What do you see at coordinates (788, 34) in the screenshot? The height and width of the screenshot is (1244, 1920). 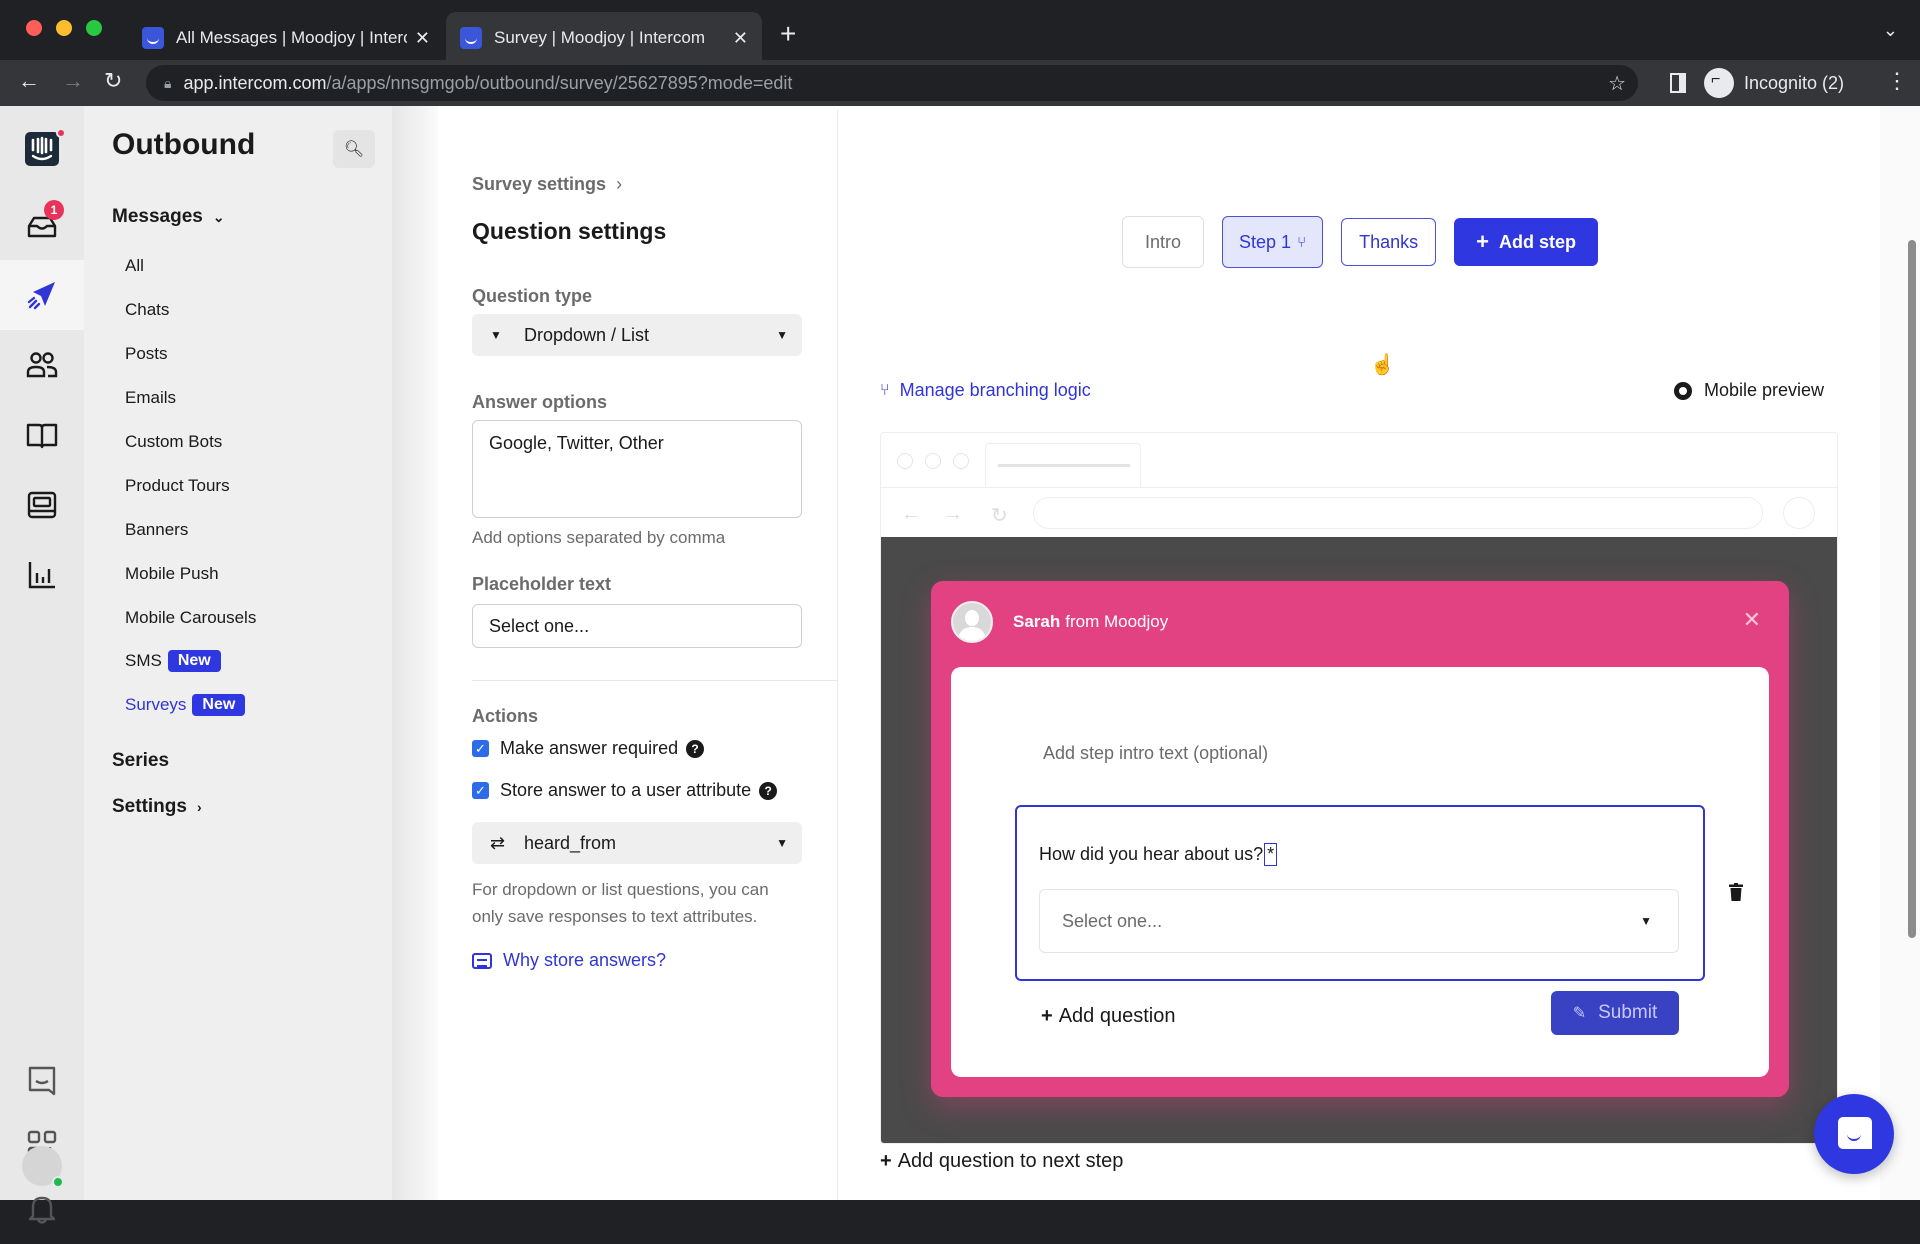 I see `new-tab-button: +` at bounding box center [788, 34].